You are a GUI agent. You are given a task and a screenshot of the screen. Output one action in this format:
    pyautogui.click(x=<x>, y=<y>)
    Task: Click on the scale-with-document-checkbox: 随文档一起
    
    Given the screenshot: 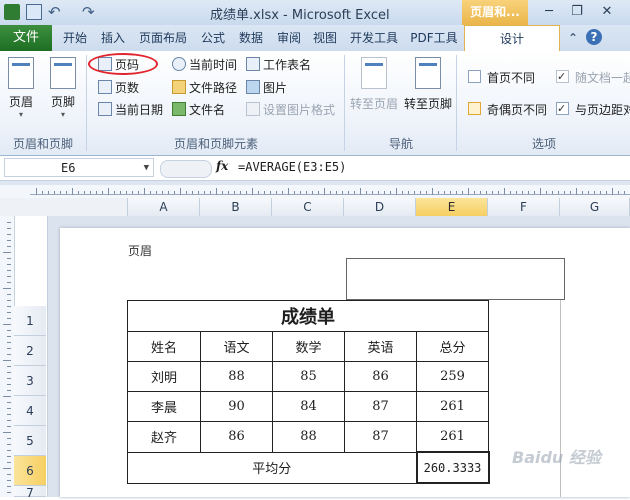 What is the action you would take?
    pyautogui.click(x=593, y=77)
    